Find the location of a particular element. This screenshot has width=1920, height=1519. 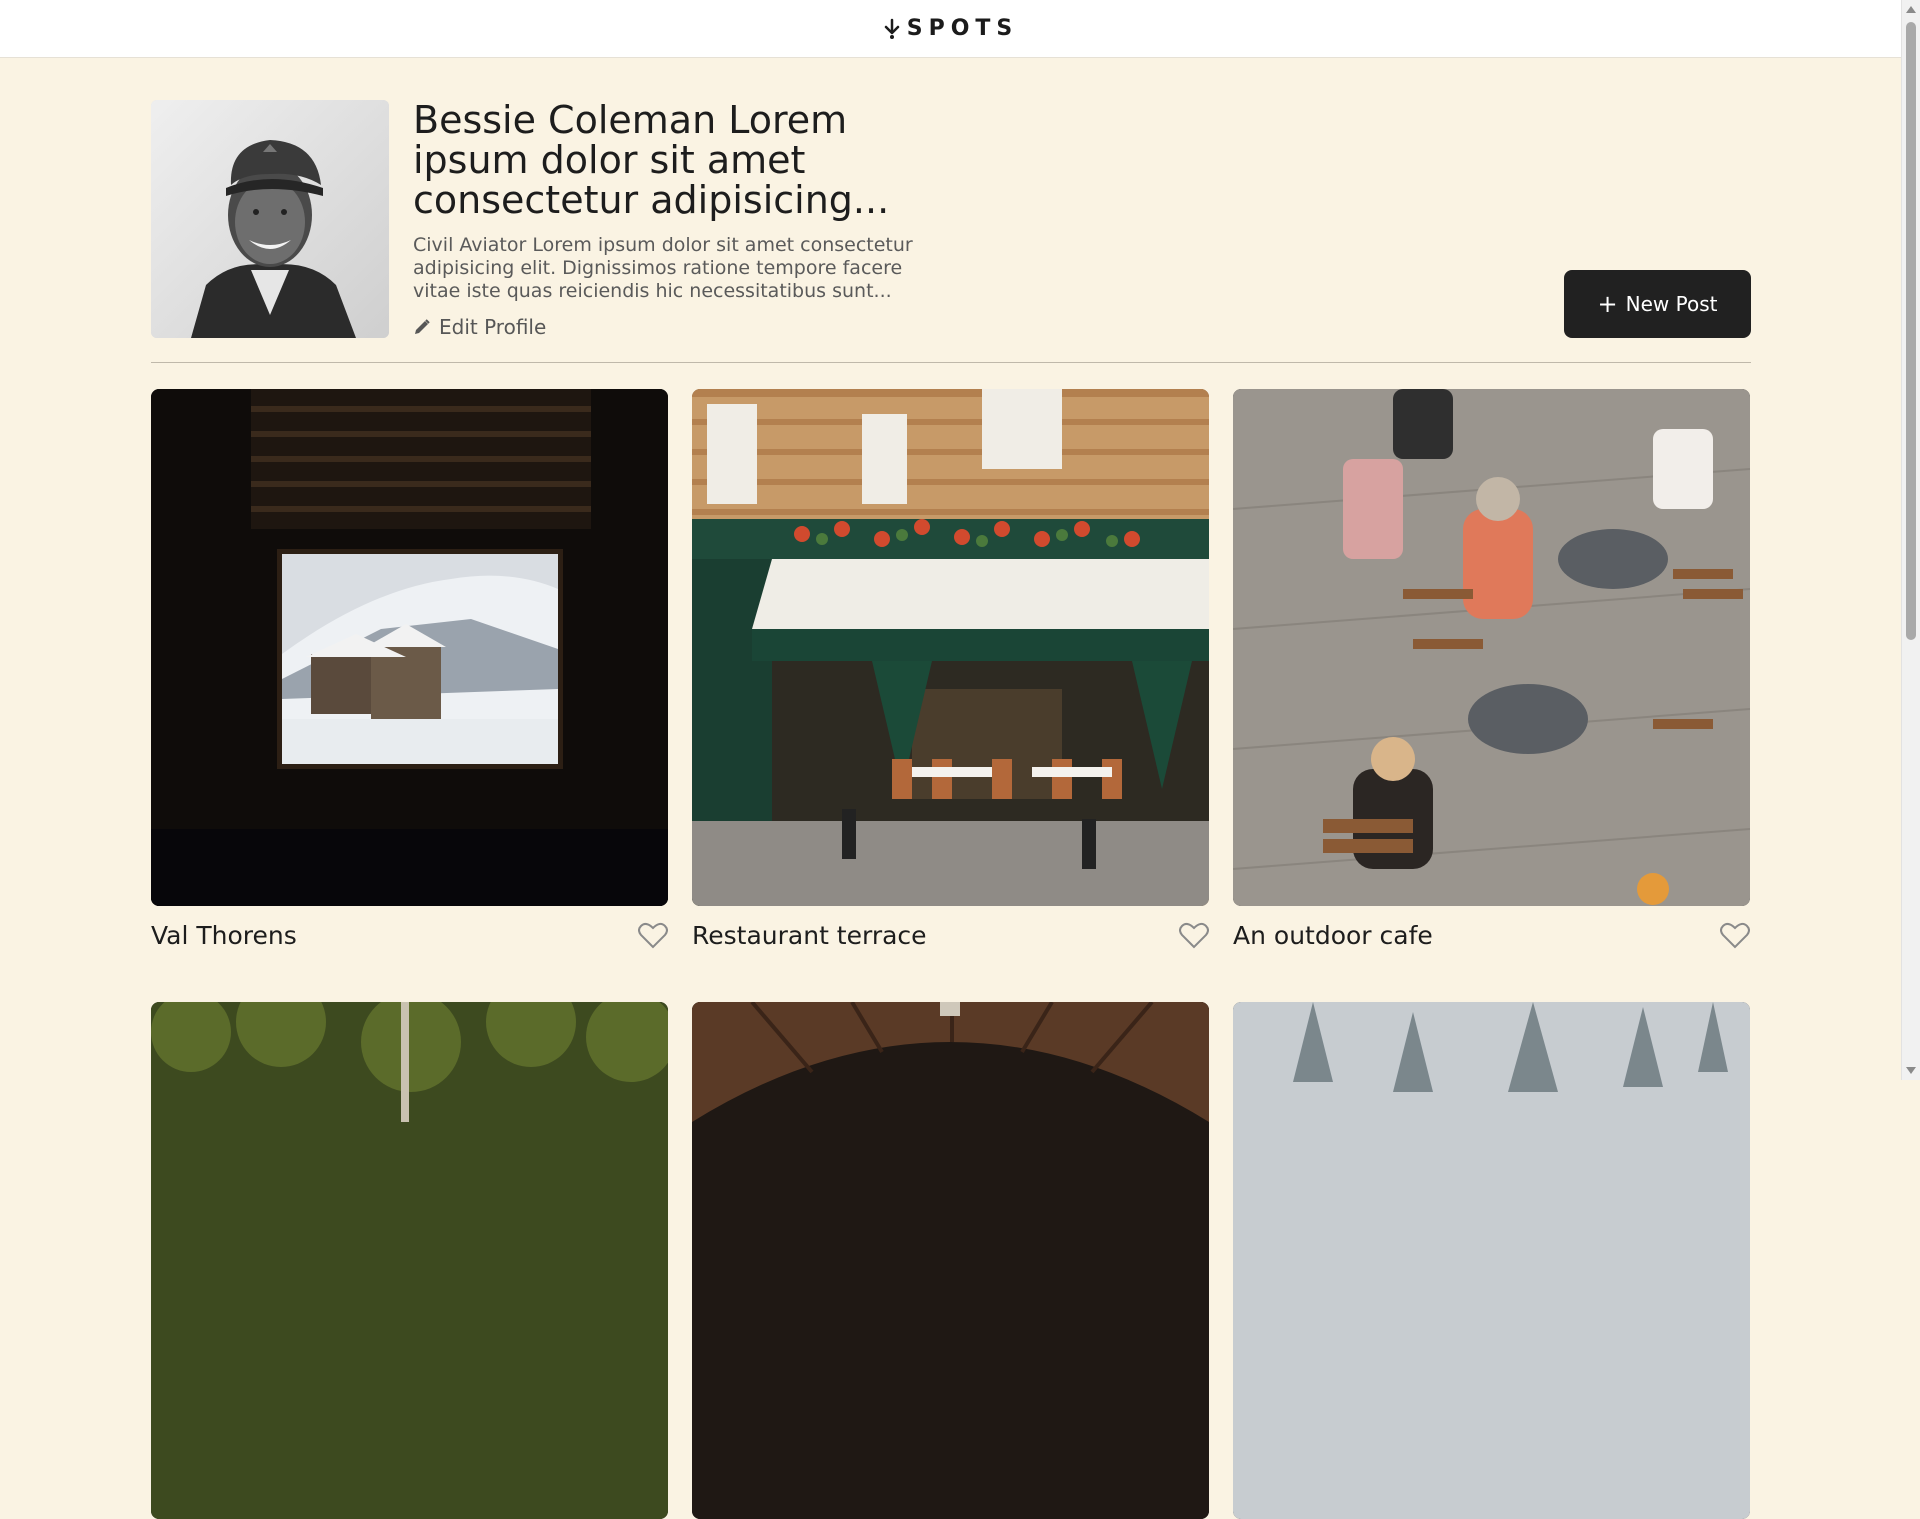

section-divider is located at coordinates (951, 362).